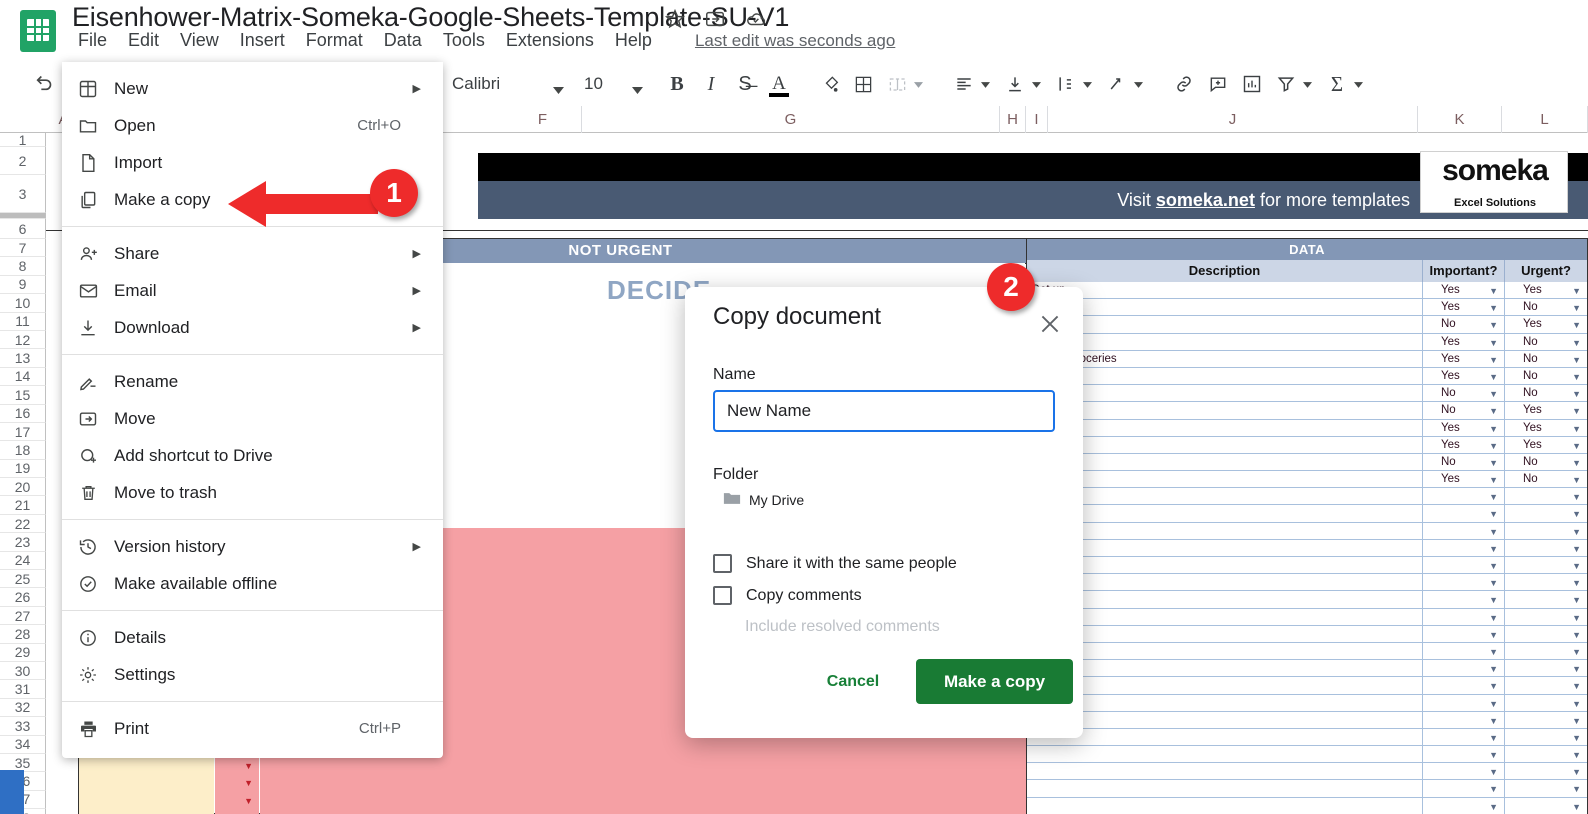  What do you see at coordinates (23, 413) in the screenshot?
I see `row-header-16: 16` at bounding box center [23, 413].